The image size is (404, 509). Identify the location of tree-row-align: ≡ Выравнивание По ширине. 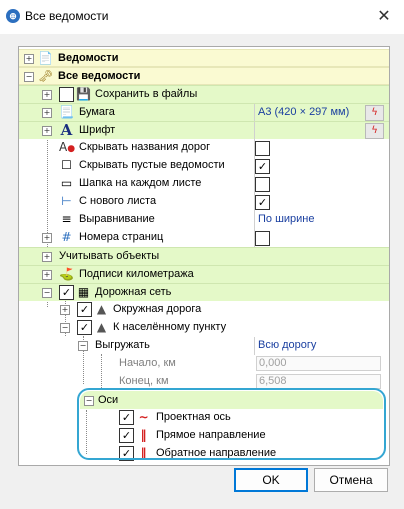
(204, 220).